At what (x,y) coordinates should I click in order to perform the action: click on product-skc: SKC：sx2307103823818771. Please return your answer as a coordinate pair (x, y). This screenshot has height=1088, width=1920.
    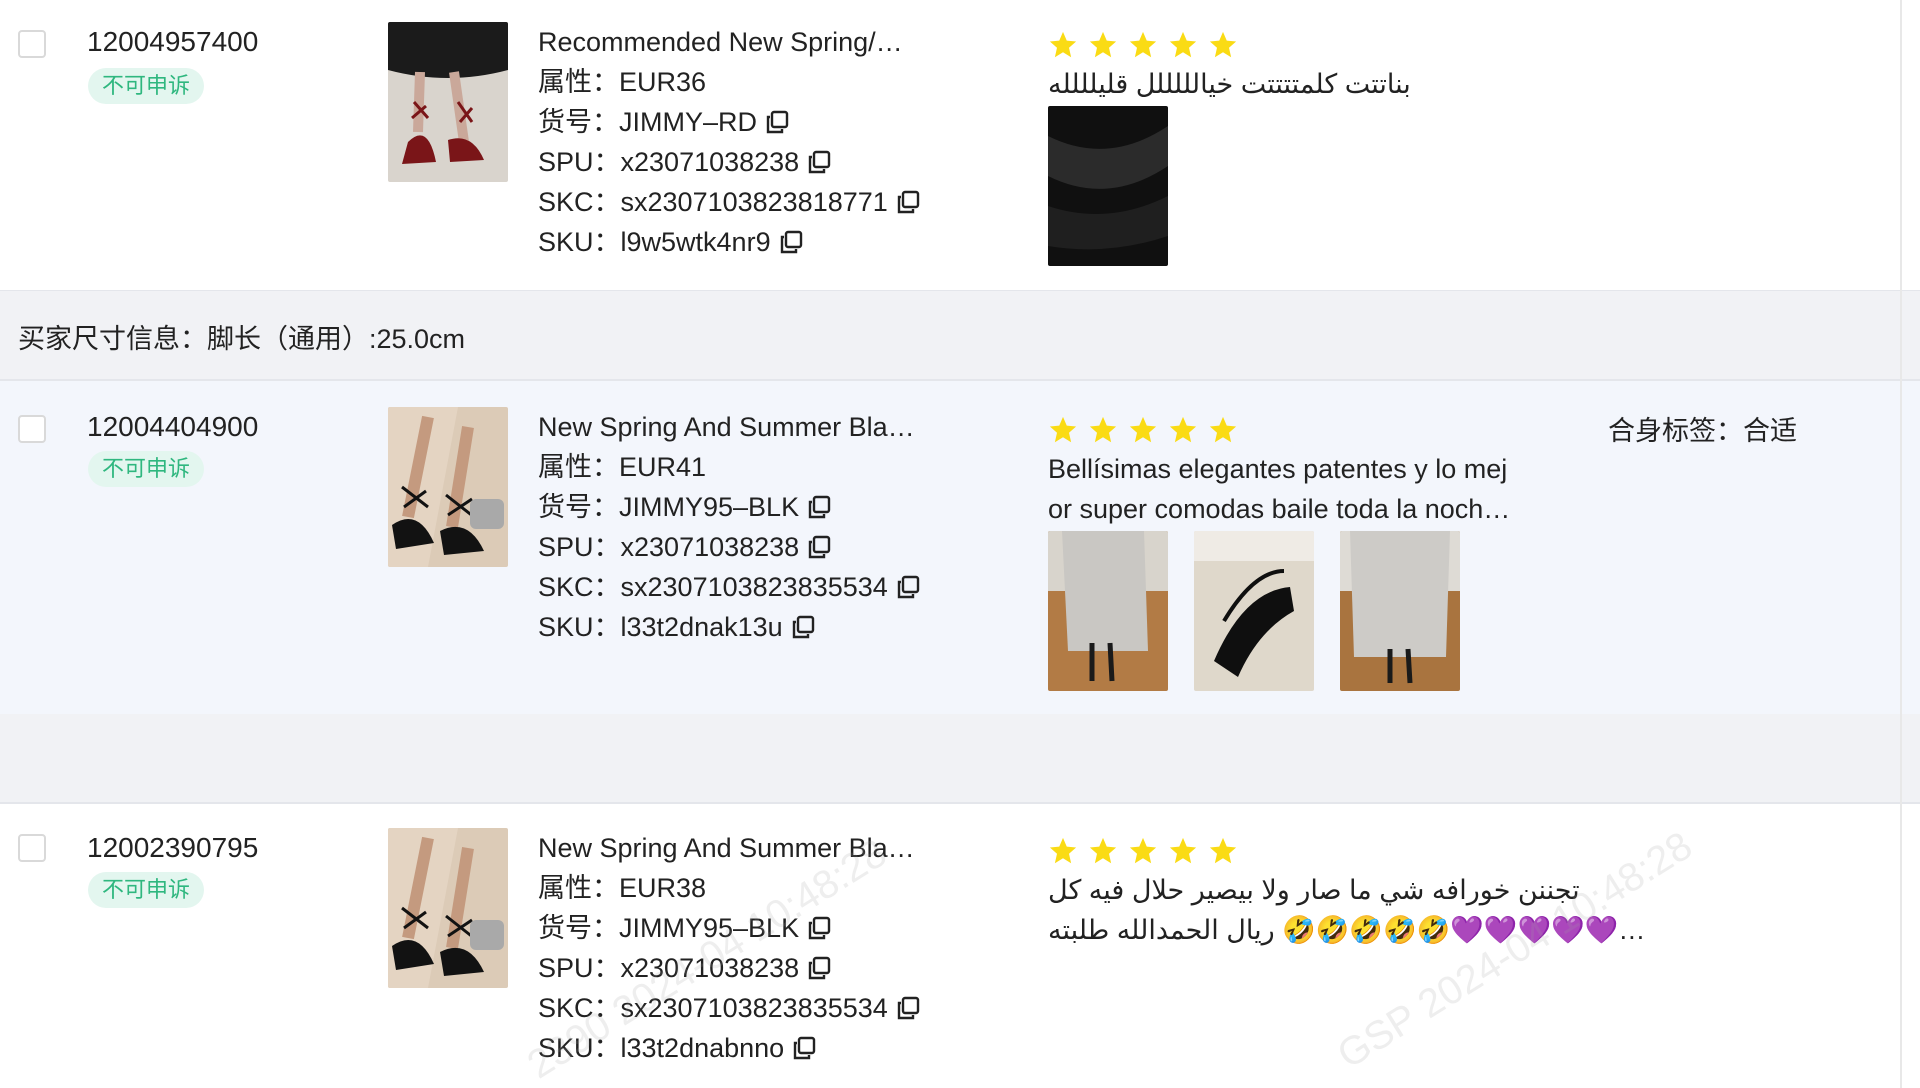
    Looking at the image, I should click on (729, 202).